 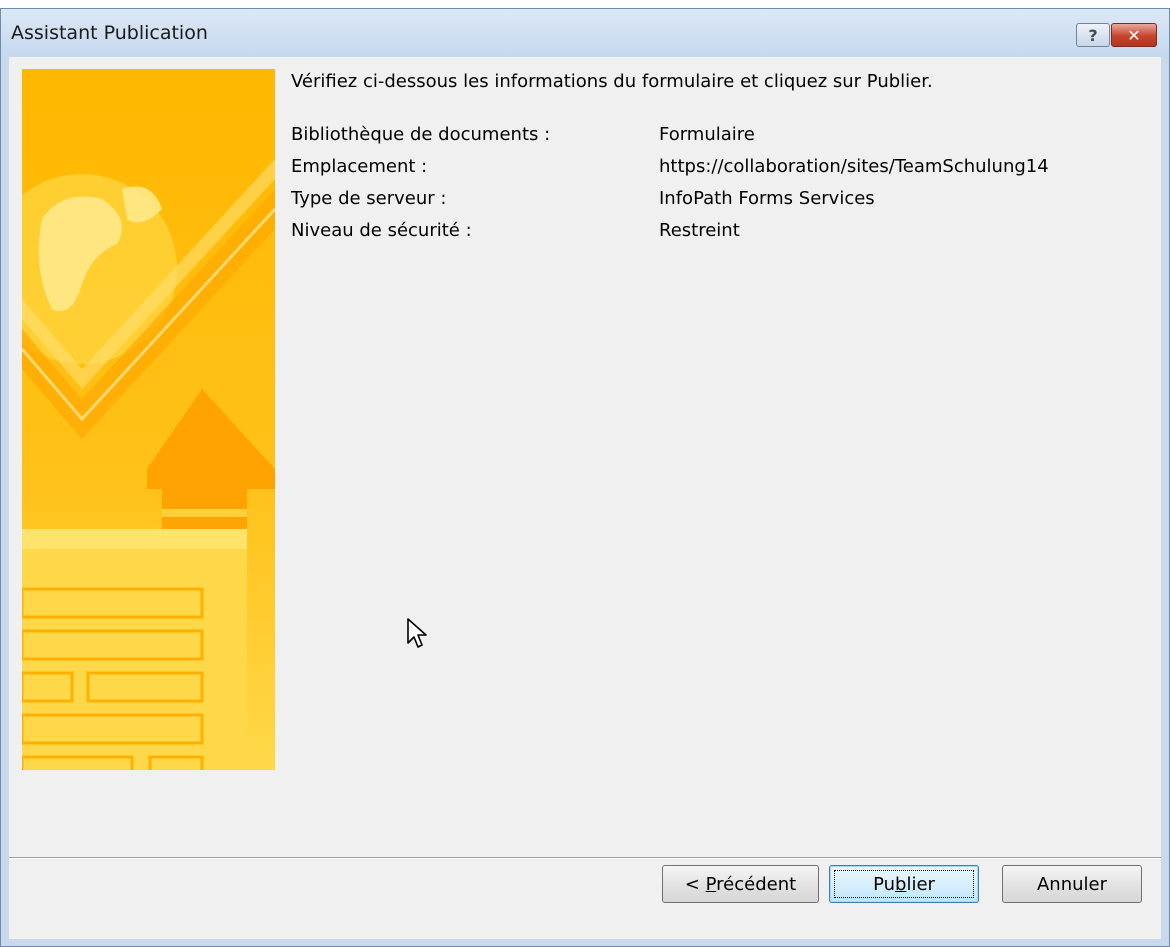 I want to click on previous-prefix: <, so click(x=695, y=884).